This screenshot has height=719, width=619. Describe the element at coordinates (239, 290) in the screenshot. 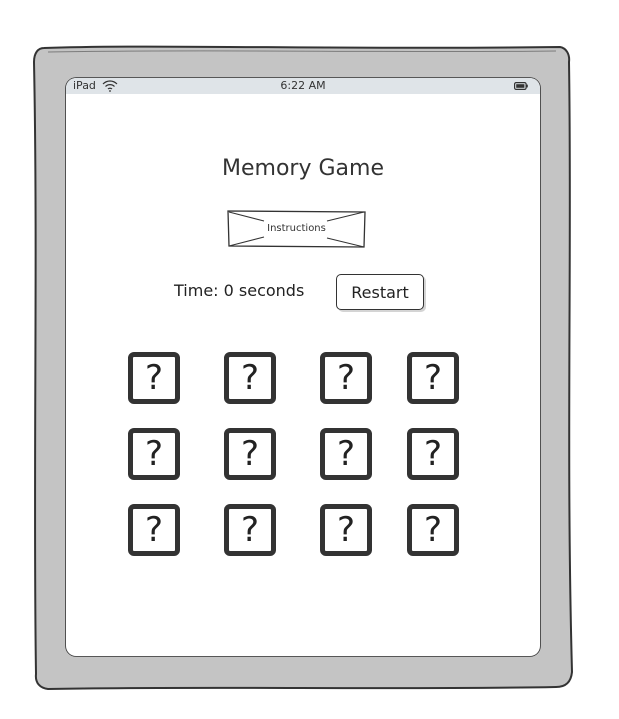

I see `timer-text: Time: 0 seconds` at that location.